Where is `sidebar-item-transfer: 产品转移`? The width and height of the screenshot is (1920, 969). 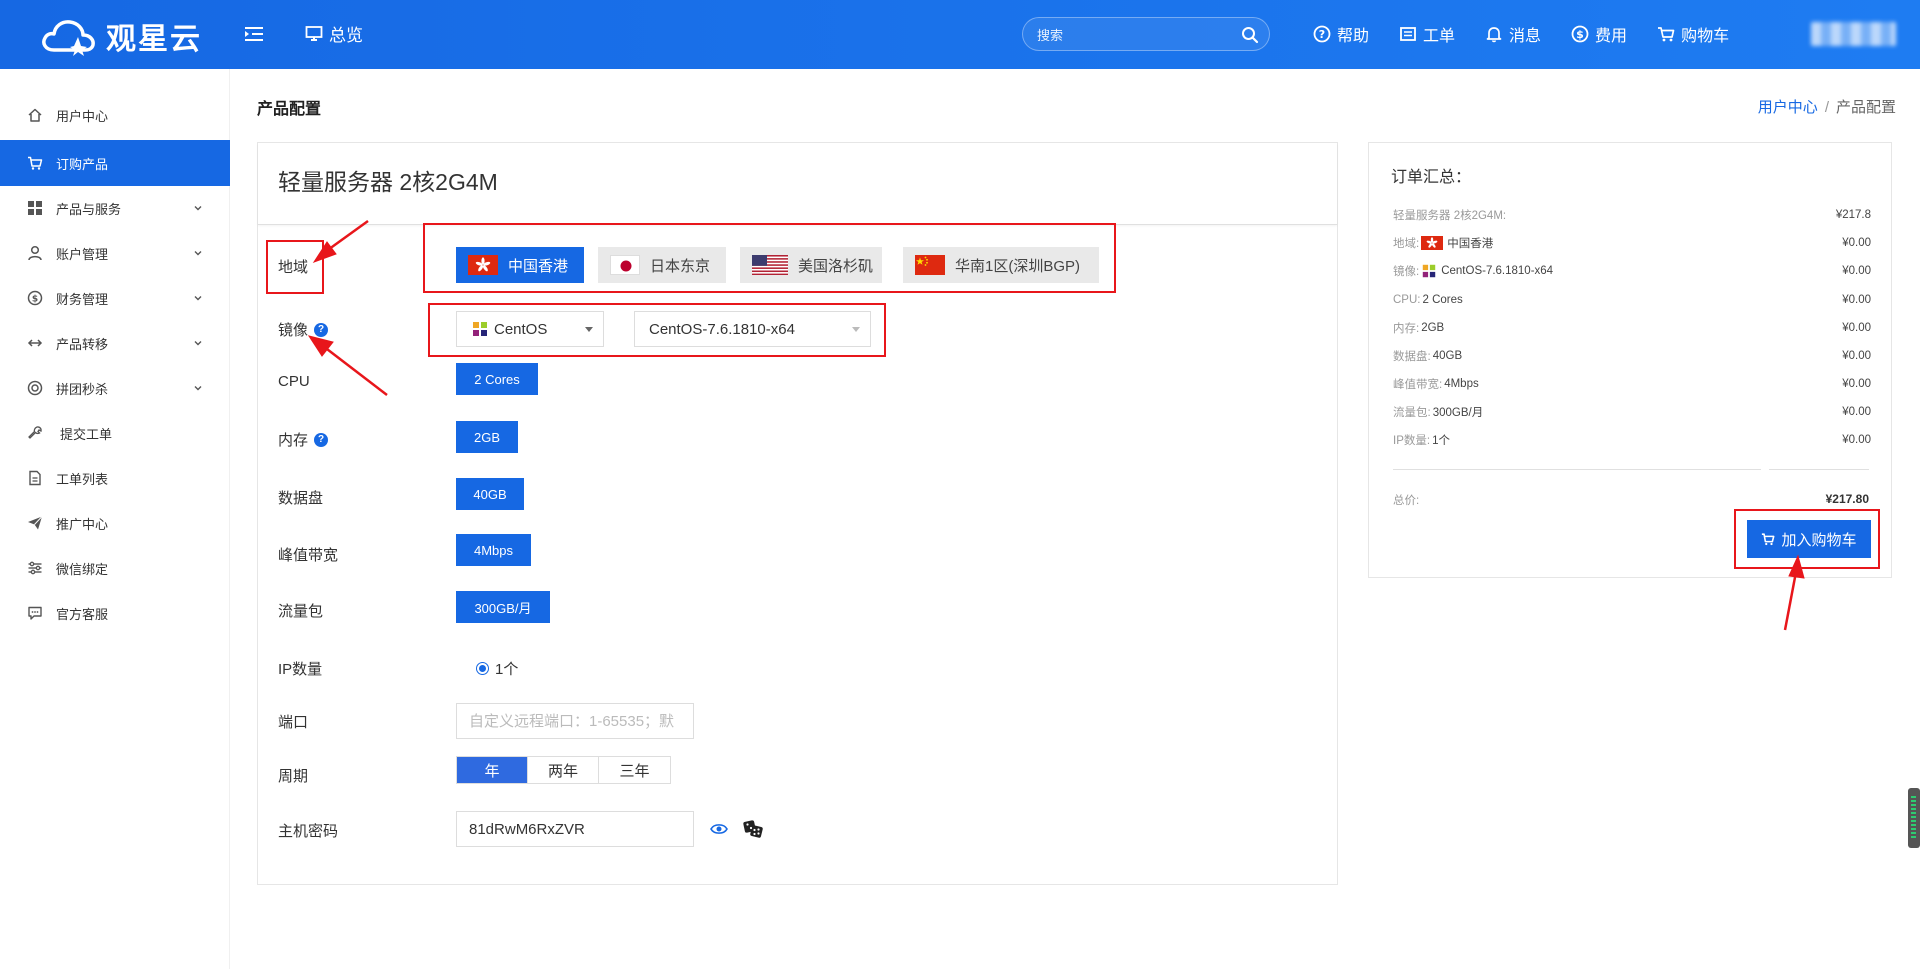 sidebar-item-transfer: 产品转移 is located at coordinates (115, 343).